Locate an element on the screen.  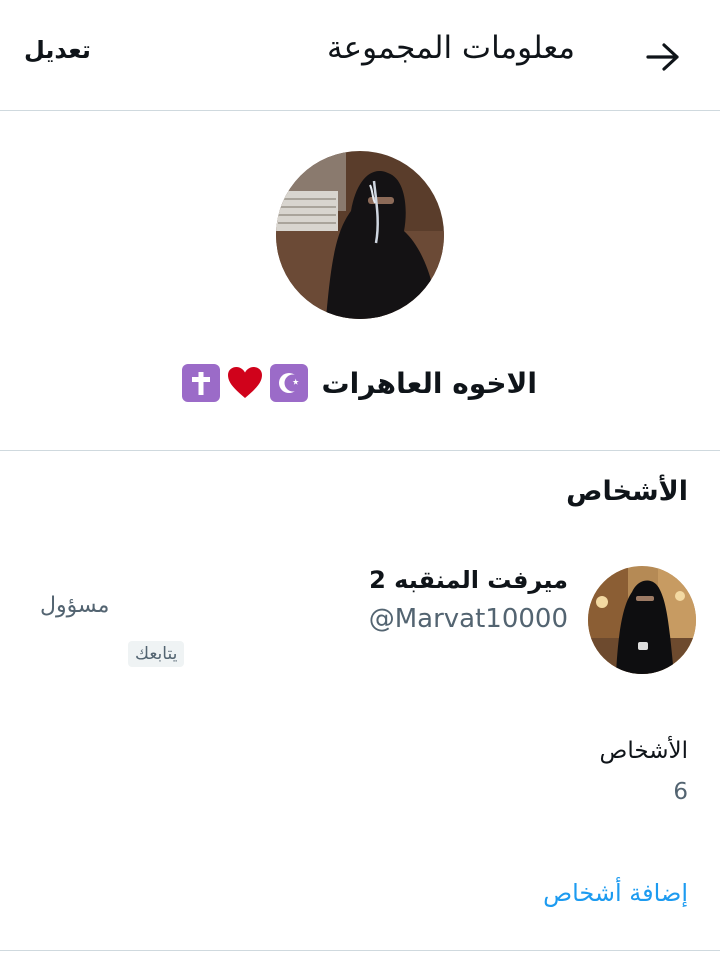
group-name: الاخوه العاهرات is located at coordinates (429, 383).